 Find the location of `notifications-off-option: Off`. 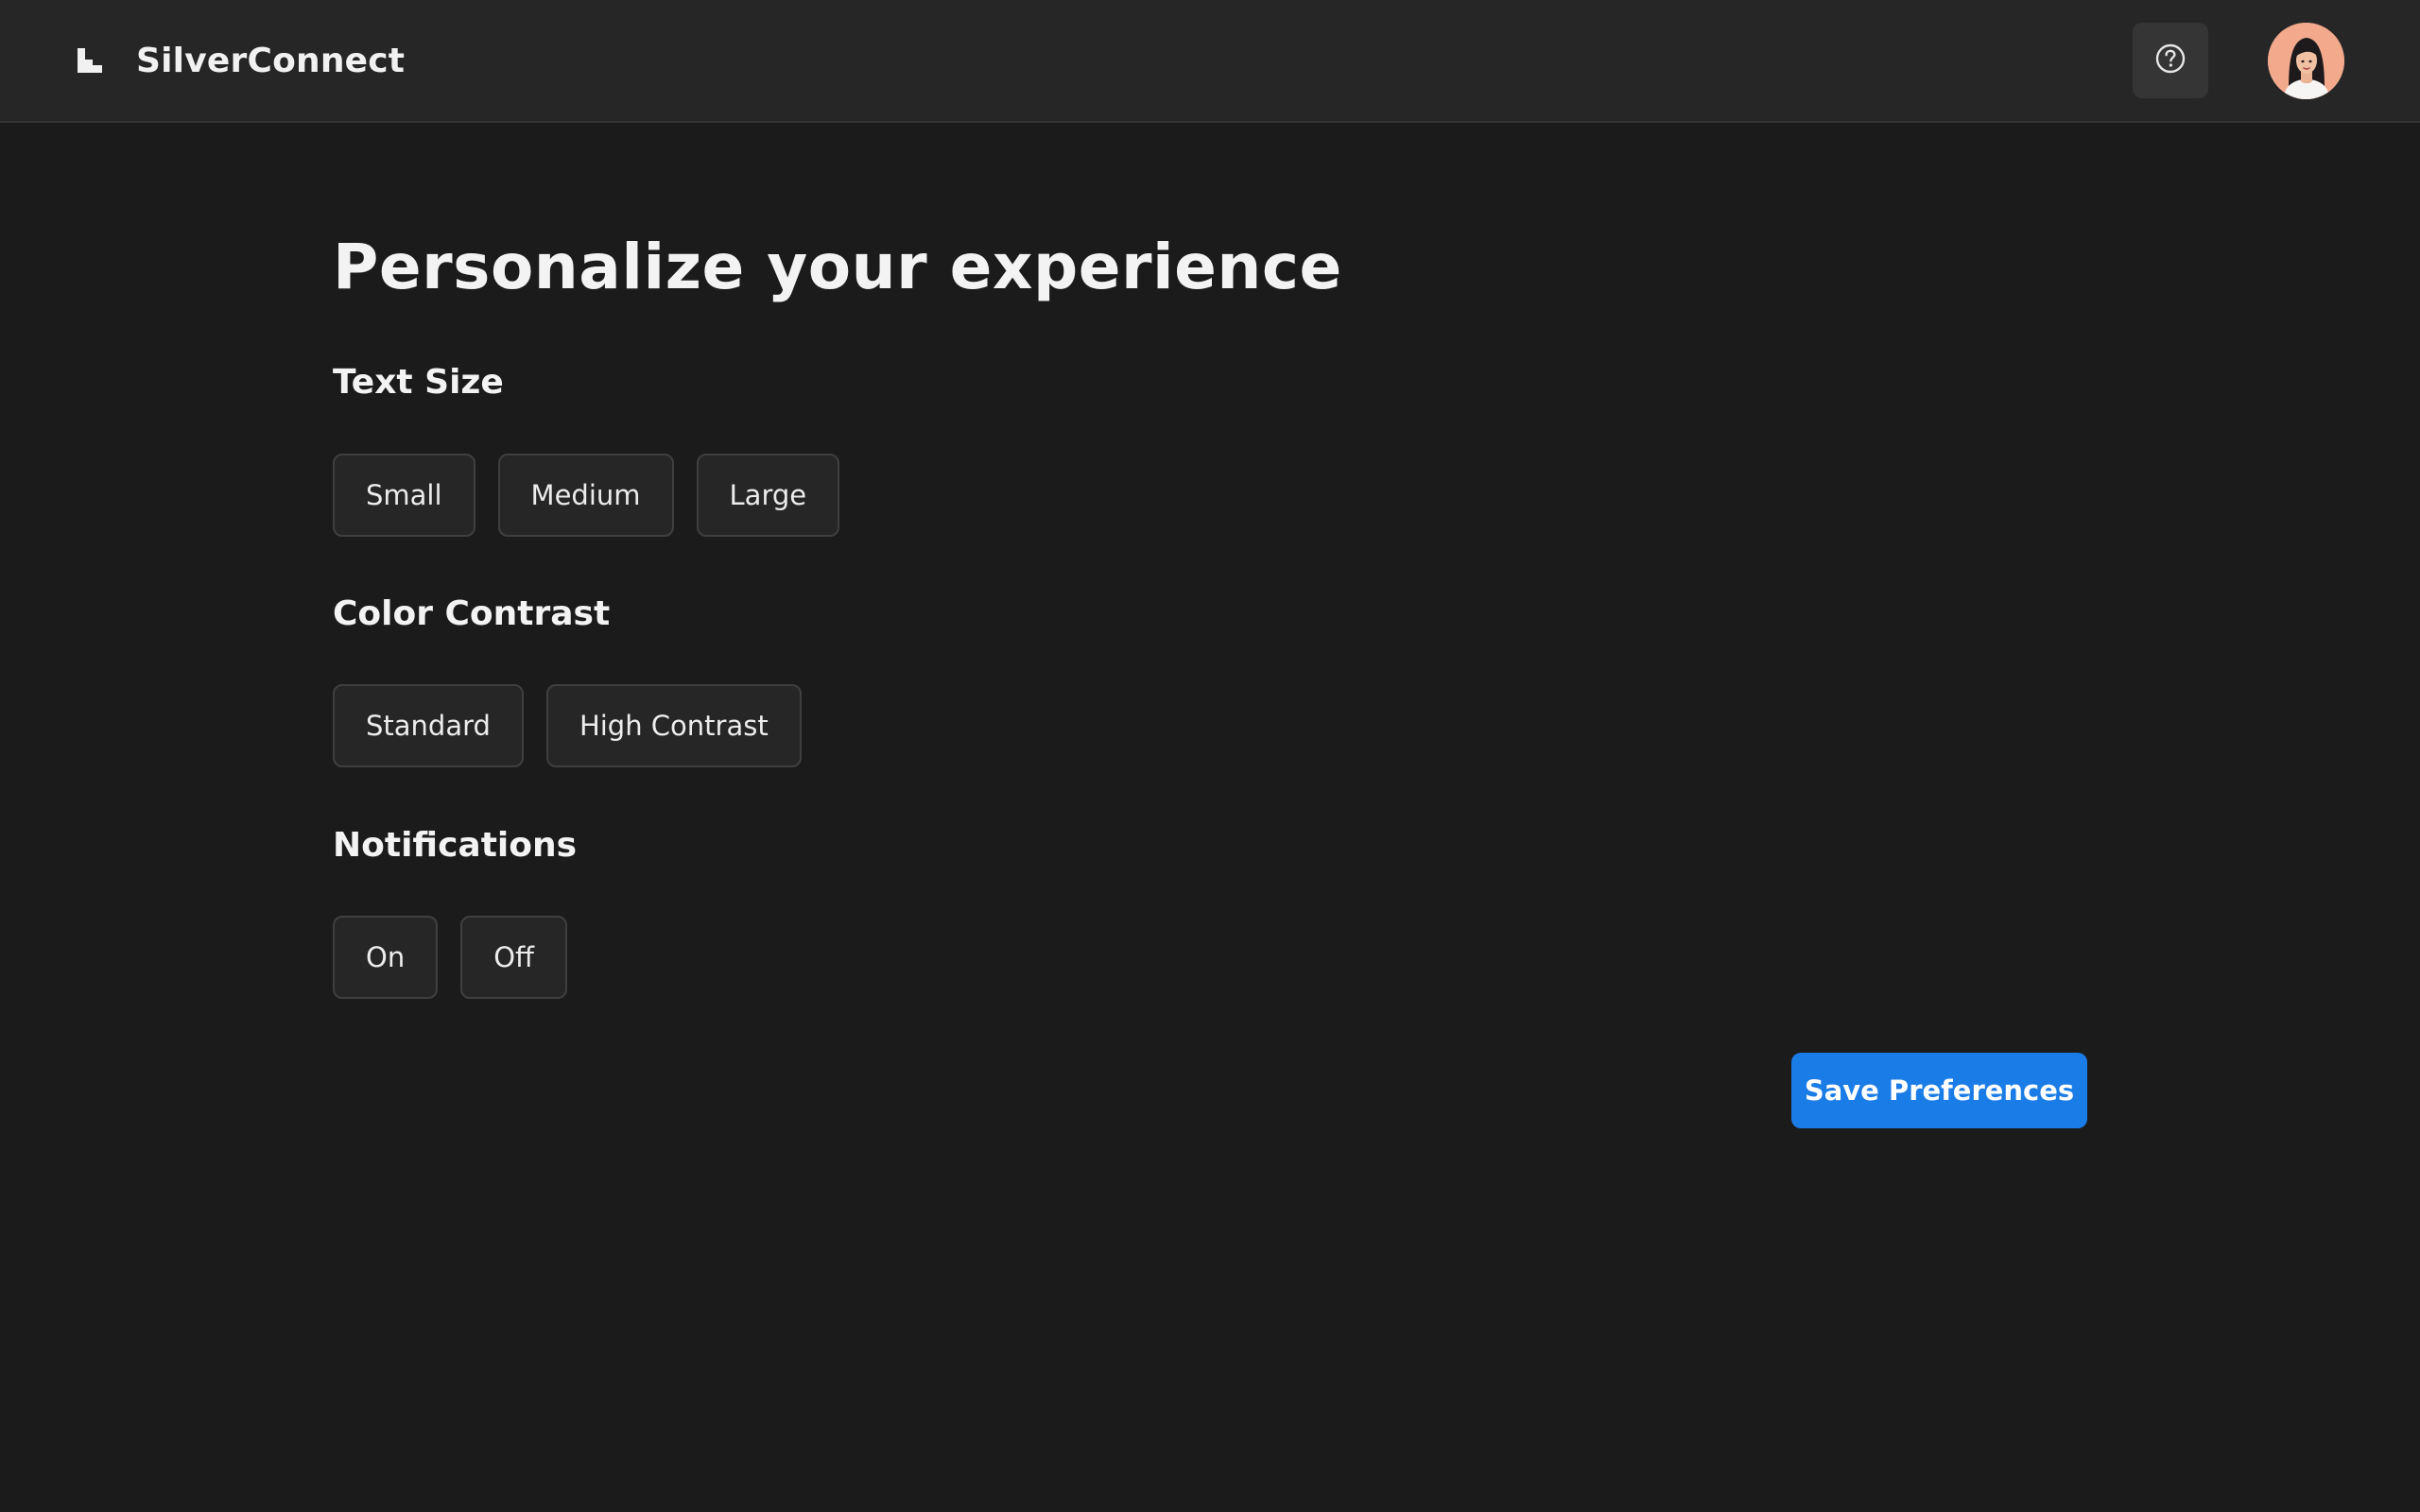

notifications-off-option: Off is located at coordinates (514, 957).